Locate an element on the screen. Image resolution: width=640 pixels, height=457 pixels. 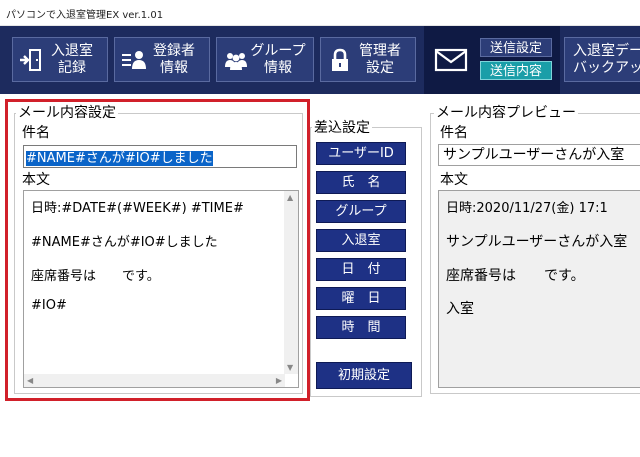
preview-body-line: 入室 is located at coordinates (460, 309).